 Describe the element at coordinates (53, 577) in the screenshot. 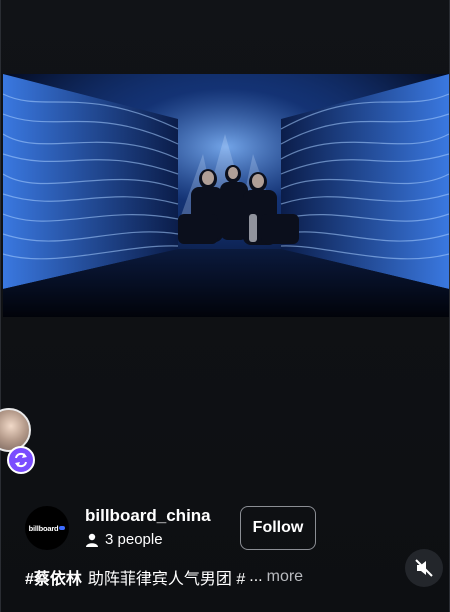

I see `caption-hashtag: #蔡依林` at that location.